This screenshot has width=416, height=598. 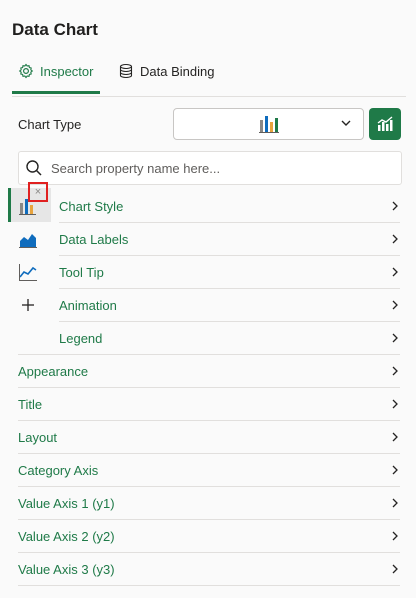 I want to click on chart-type-select, so click(x=268, y=124).